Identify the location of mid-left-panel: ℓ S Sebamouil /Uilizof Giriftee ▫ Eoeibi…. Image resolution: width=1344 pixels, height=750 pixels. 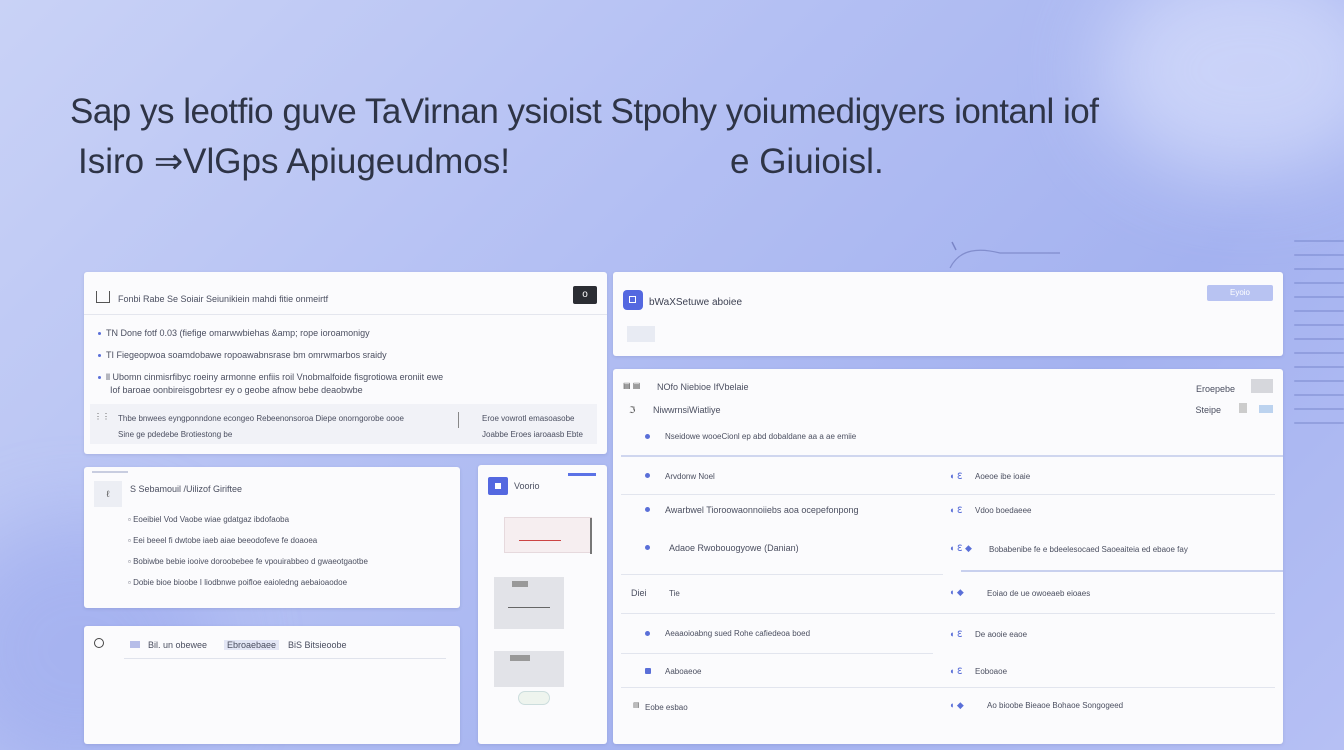
(272, 537).